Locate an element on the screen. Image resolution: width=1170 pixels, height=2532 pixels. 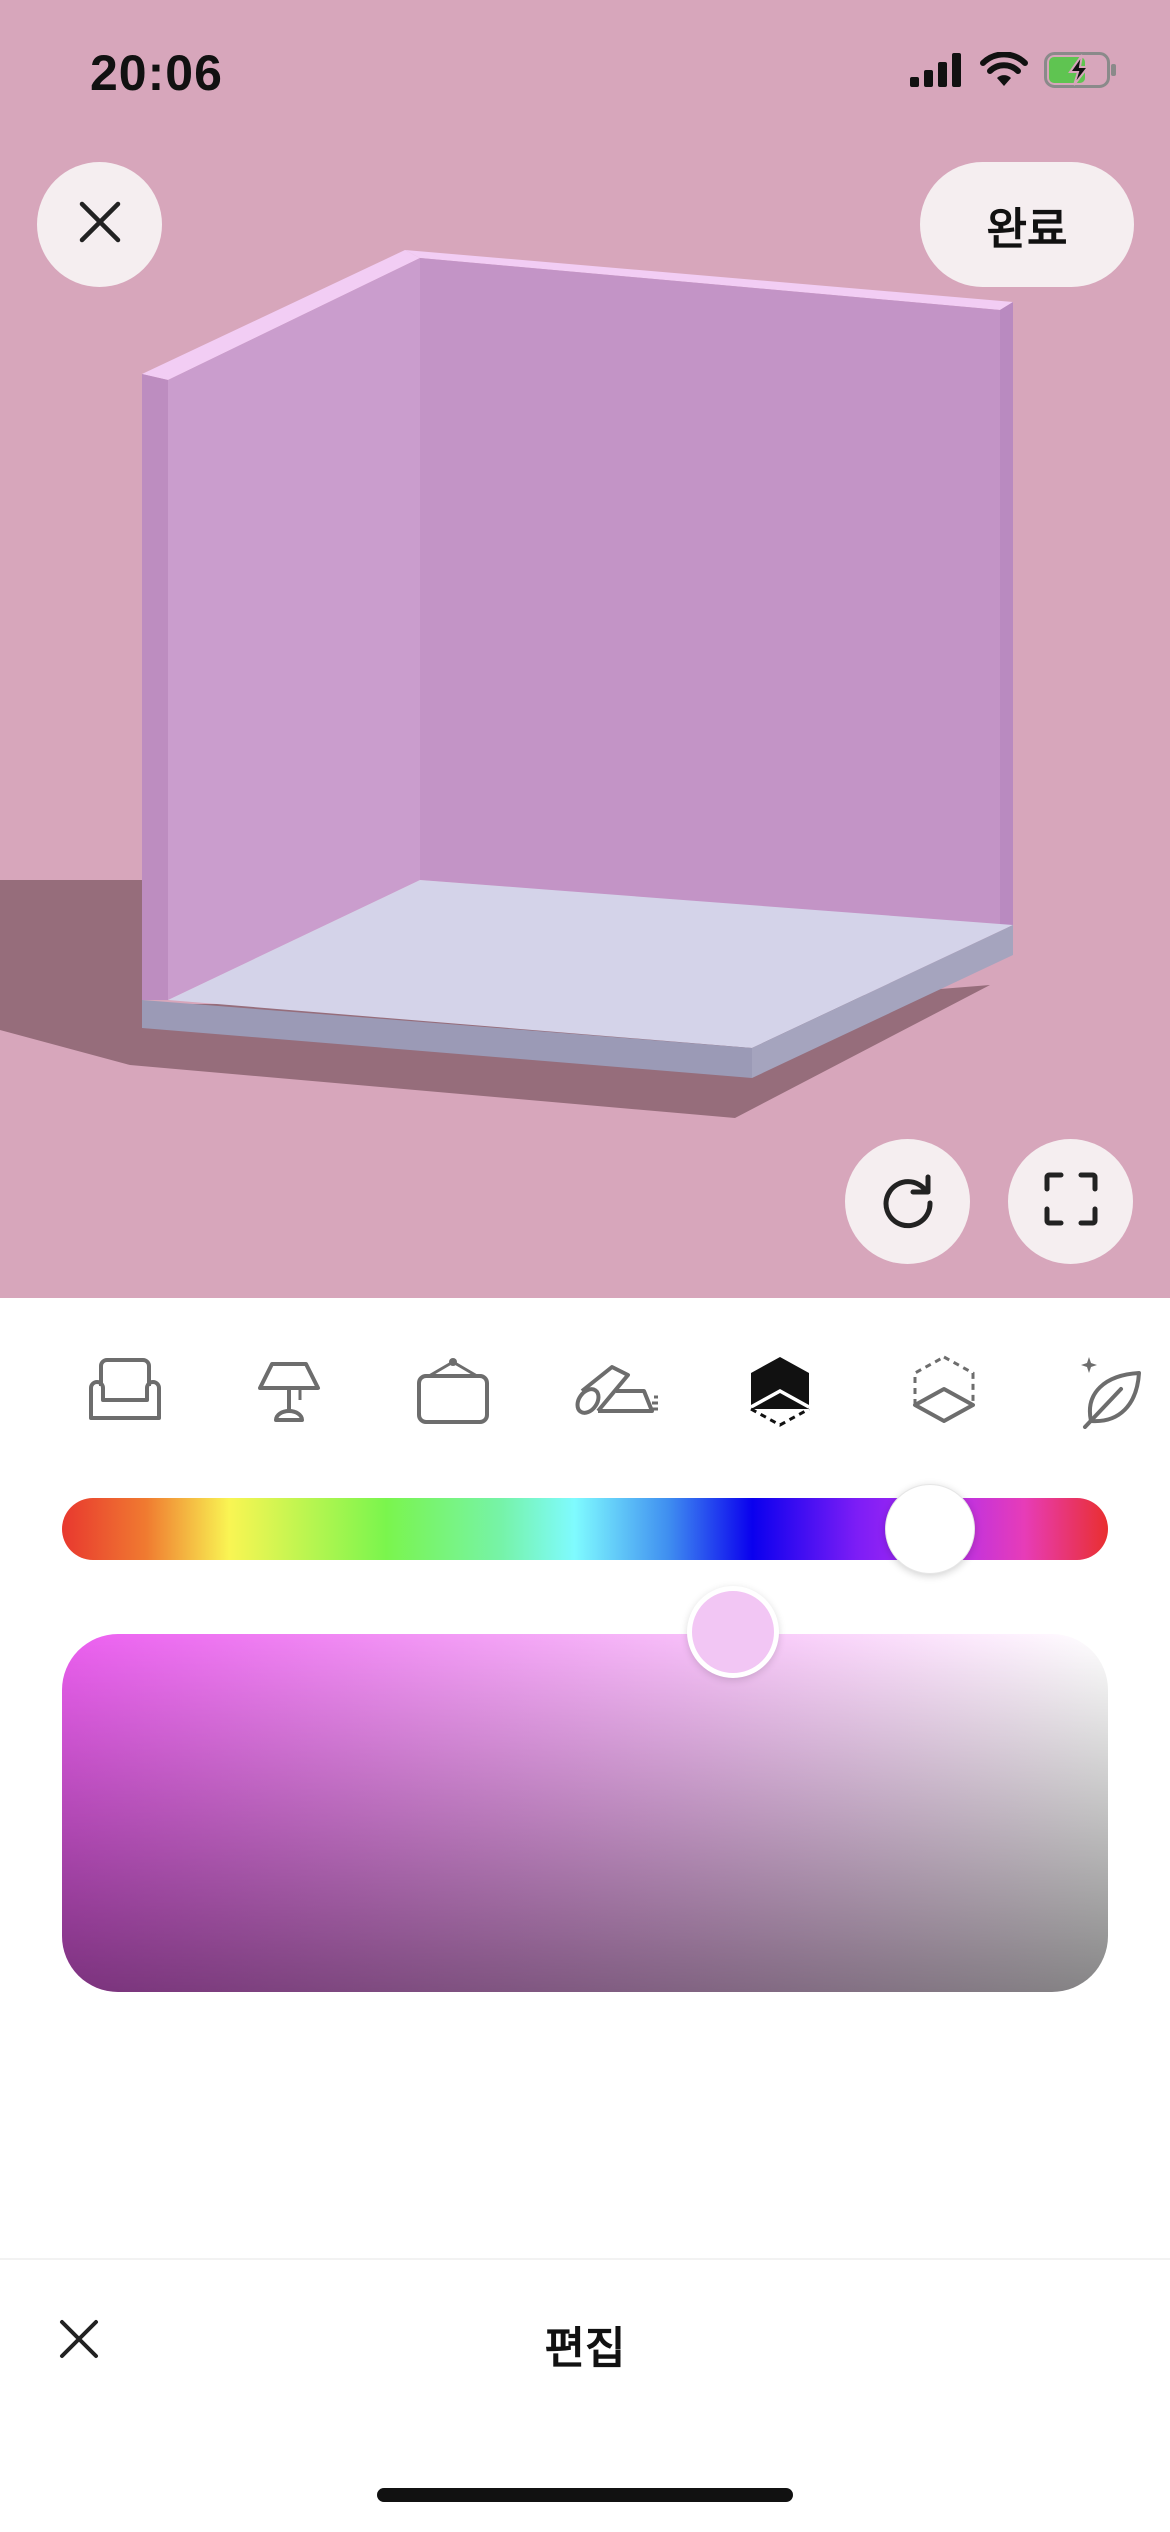
hue-slider-handle is located at coordinates (930, 1529).